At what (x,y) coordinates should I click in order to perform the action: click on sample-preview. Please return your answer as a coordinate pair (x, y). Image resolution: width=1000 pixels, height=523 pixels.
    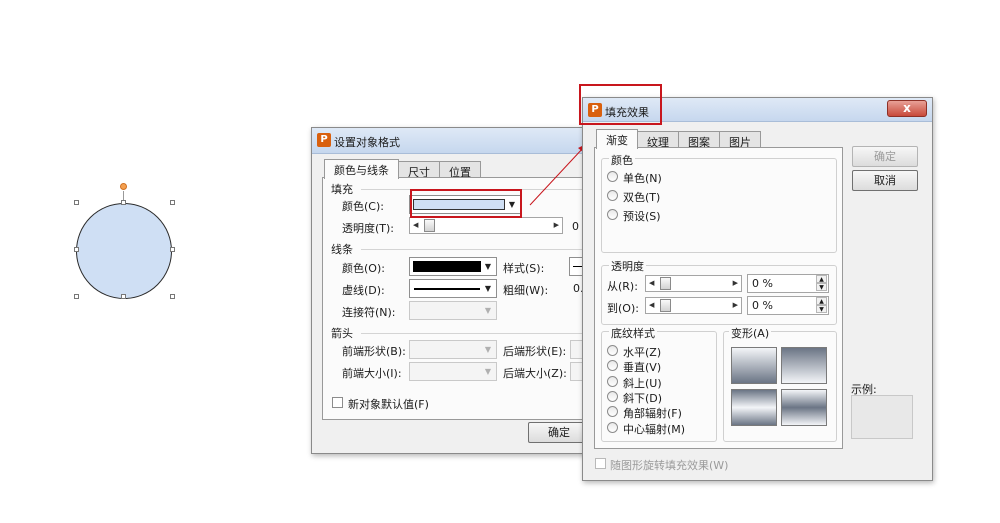
    Looking at the image, I should click on (882, 417).